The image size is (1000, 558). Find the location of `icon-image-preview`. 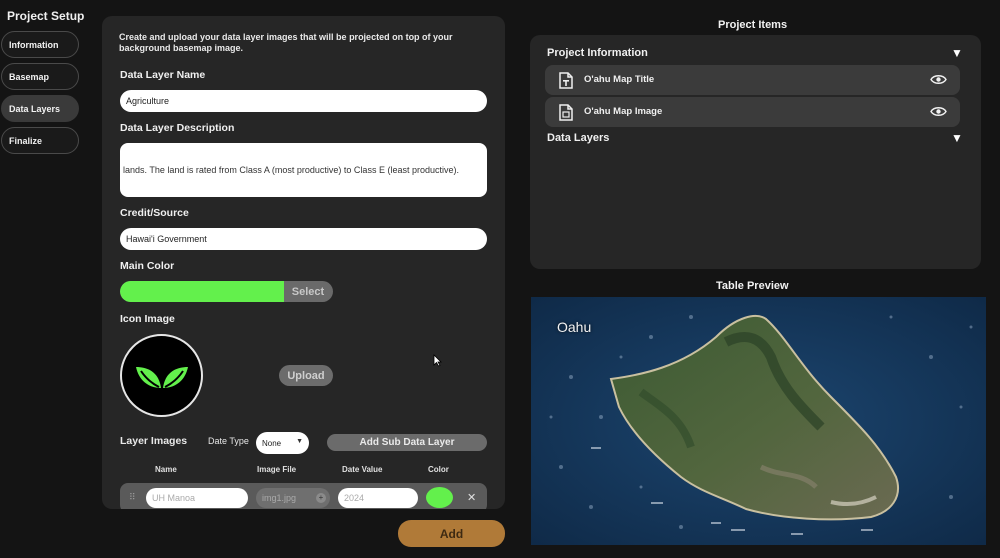

icon-image-preview is located at coordinates (161, 375).